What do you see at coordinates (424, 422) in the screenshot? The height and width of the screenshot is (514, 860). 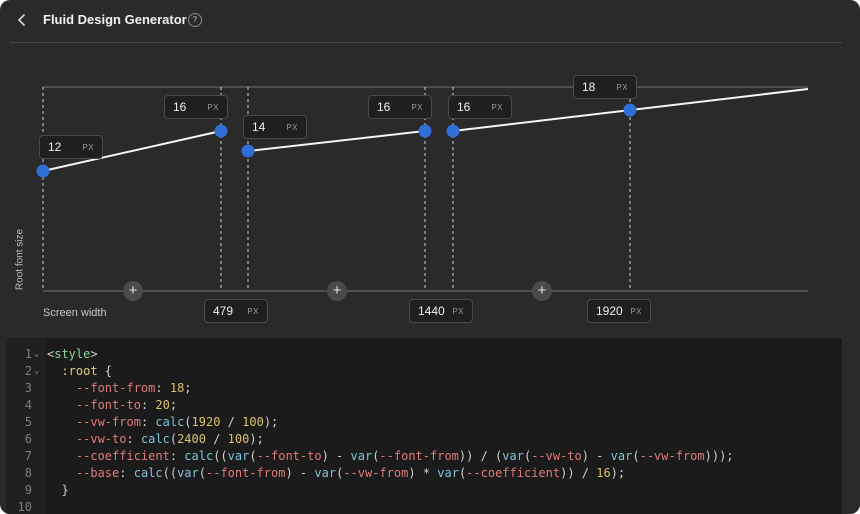 I see `code-line: 5 --vw-from: calc(1920 / 100);` at bounding box center [424, 422].